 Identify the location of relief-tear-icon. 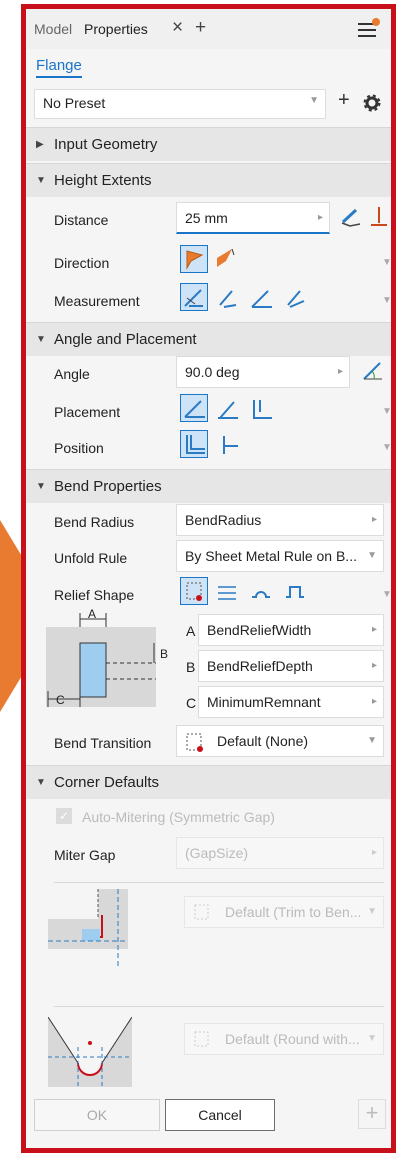
(295, 592).